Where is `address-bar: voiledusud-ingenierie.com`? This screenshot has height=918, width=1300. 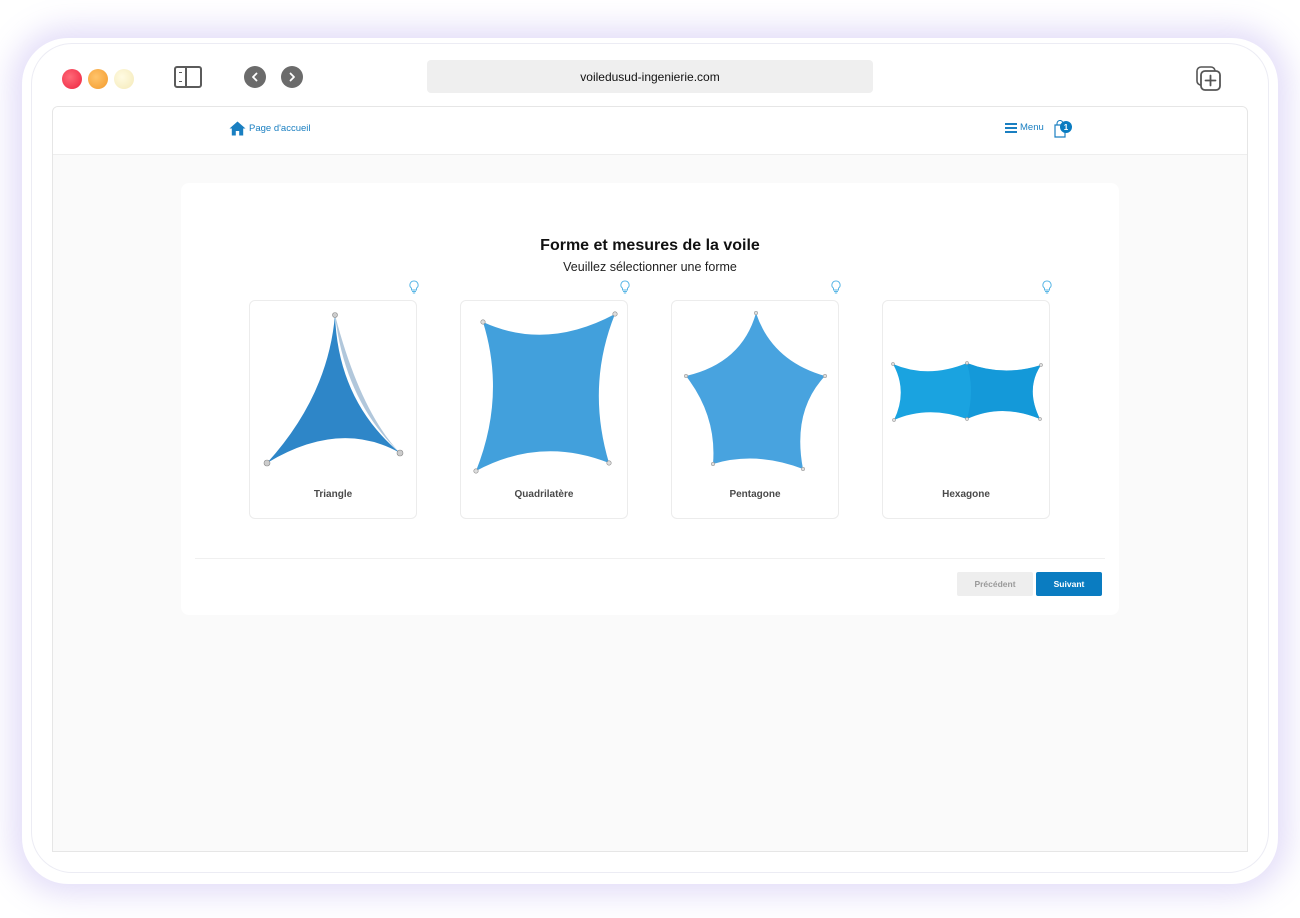 address-bar: voiledusud-ingenierie.com is located at coordinates (650, 76).